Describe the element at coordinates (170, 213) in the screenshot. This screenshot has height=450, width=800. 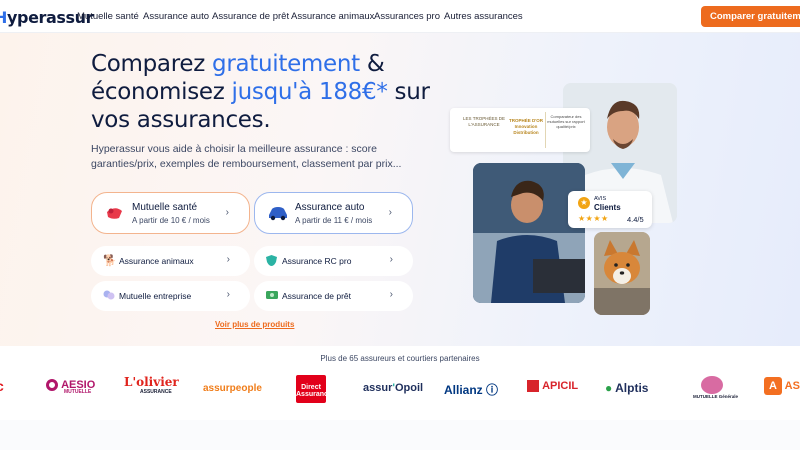
I see `product-card-mutuelle-sante: Mutuelle santé A partir de 10 € / mois ›` at that location.